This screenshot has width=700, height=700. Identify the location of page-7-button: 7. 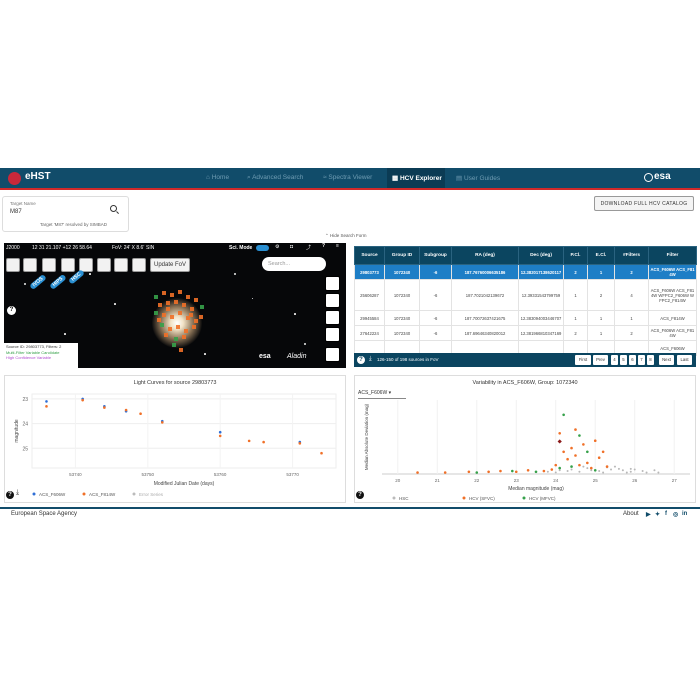
(641, 360).